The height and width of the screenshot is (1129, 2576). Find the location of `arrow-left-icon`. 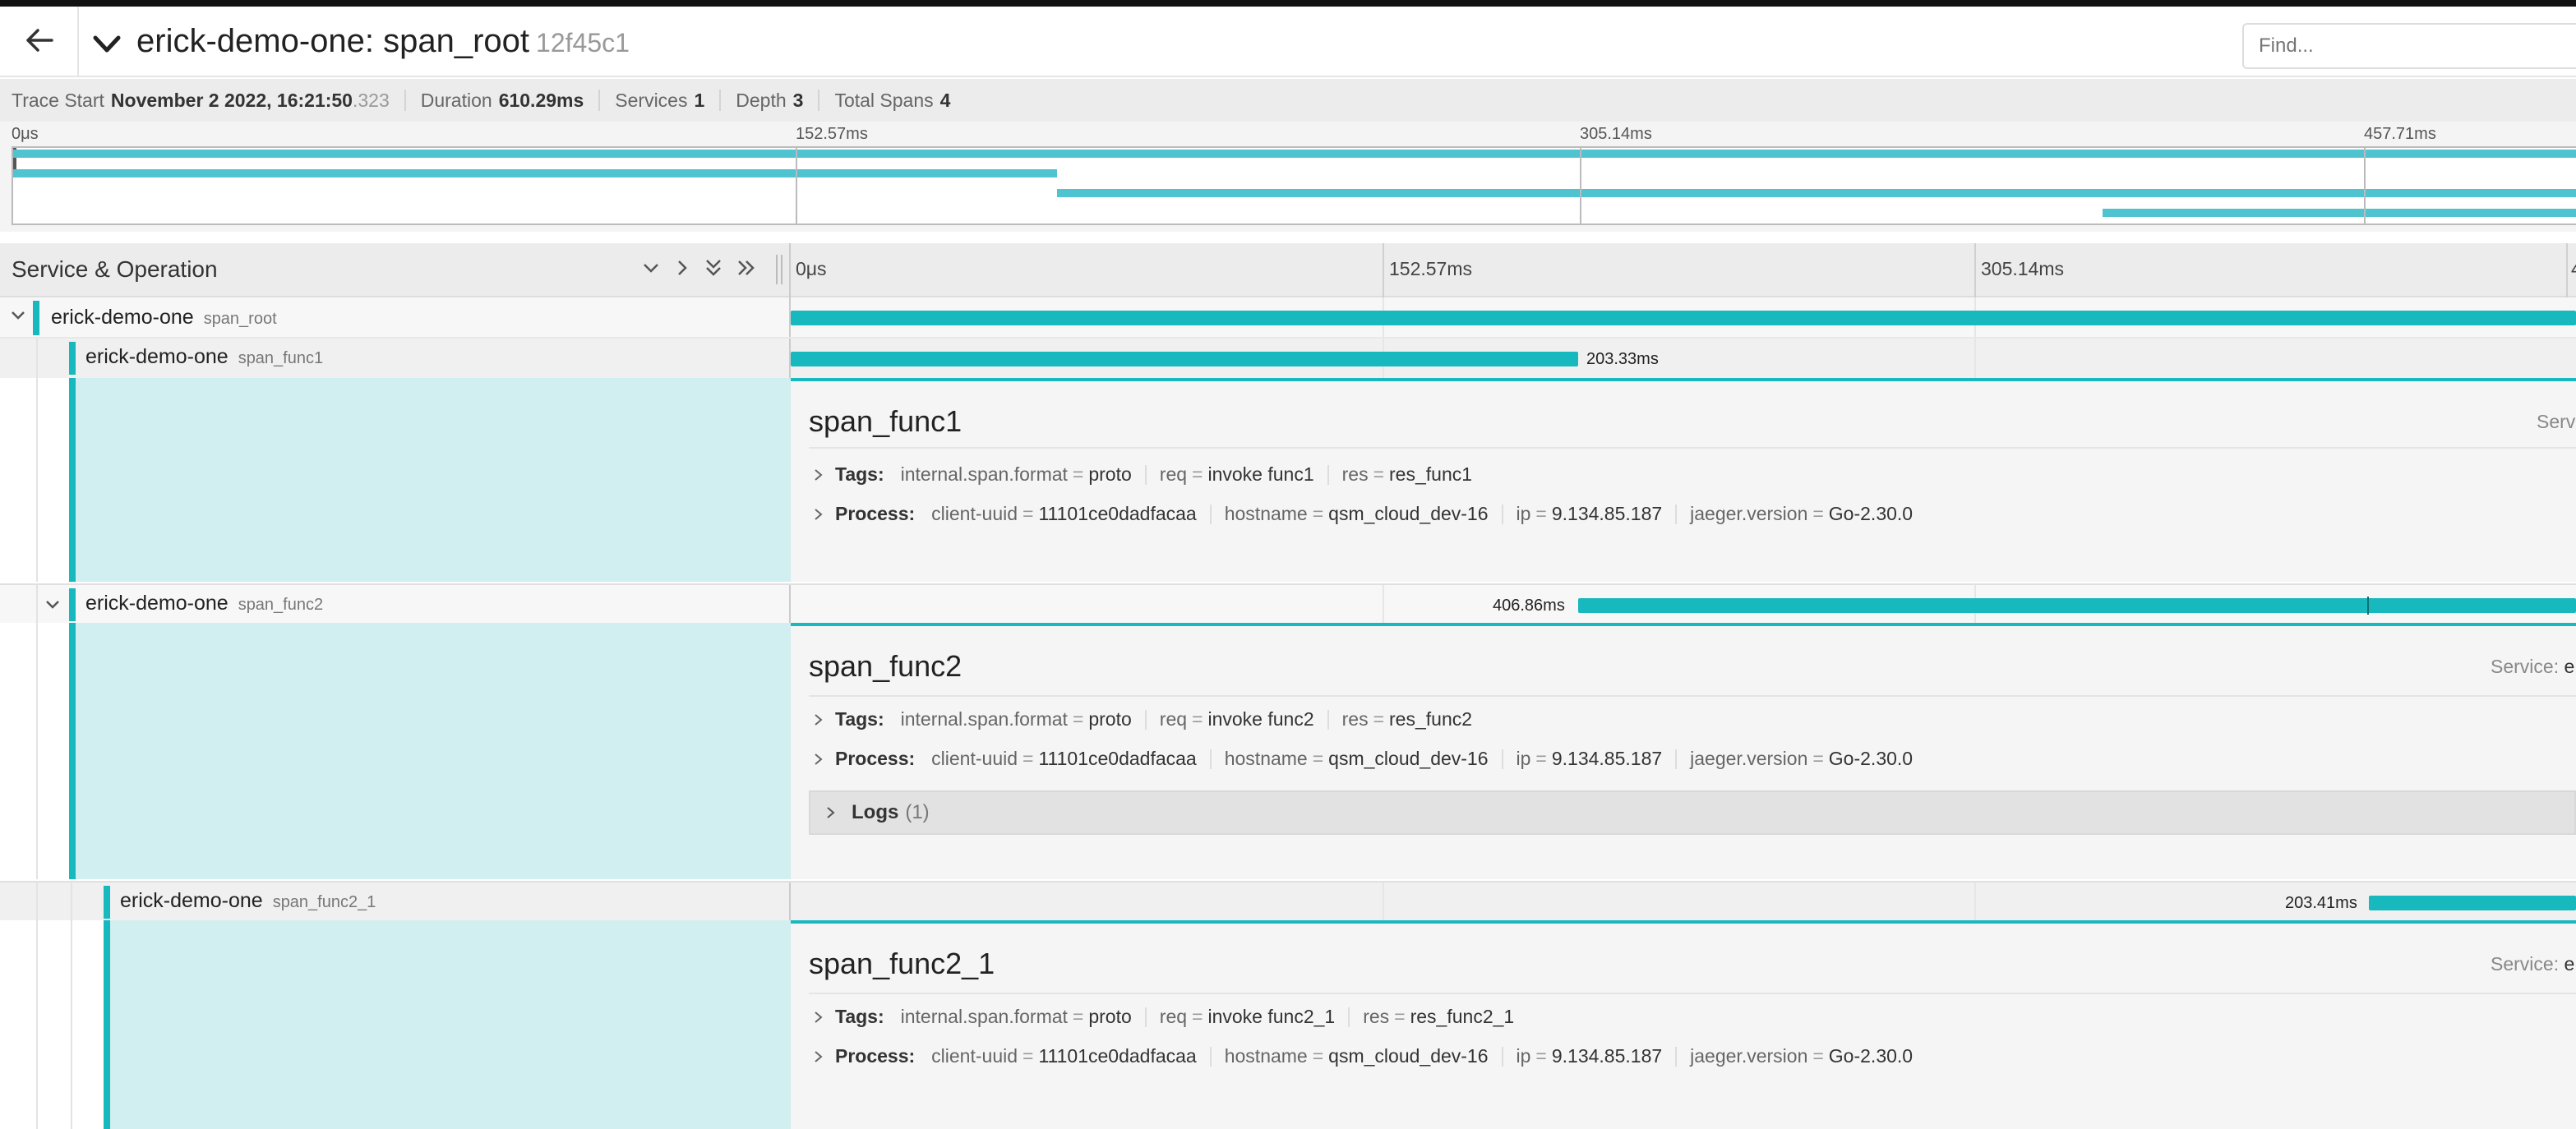

arrow-left-icon is located at coordinates (39, 43).